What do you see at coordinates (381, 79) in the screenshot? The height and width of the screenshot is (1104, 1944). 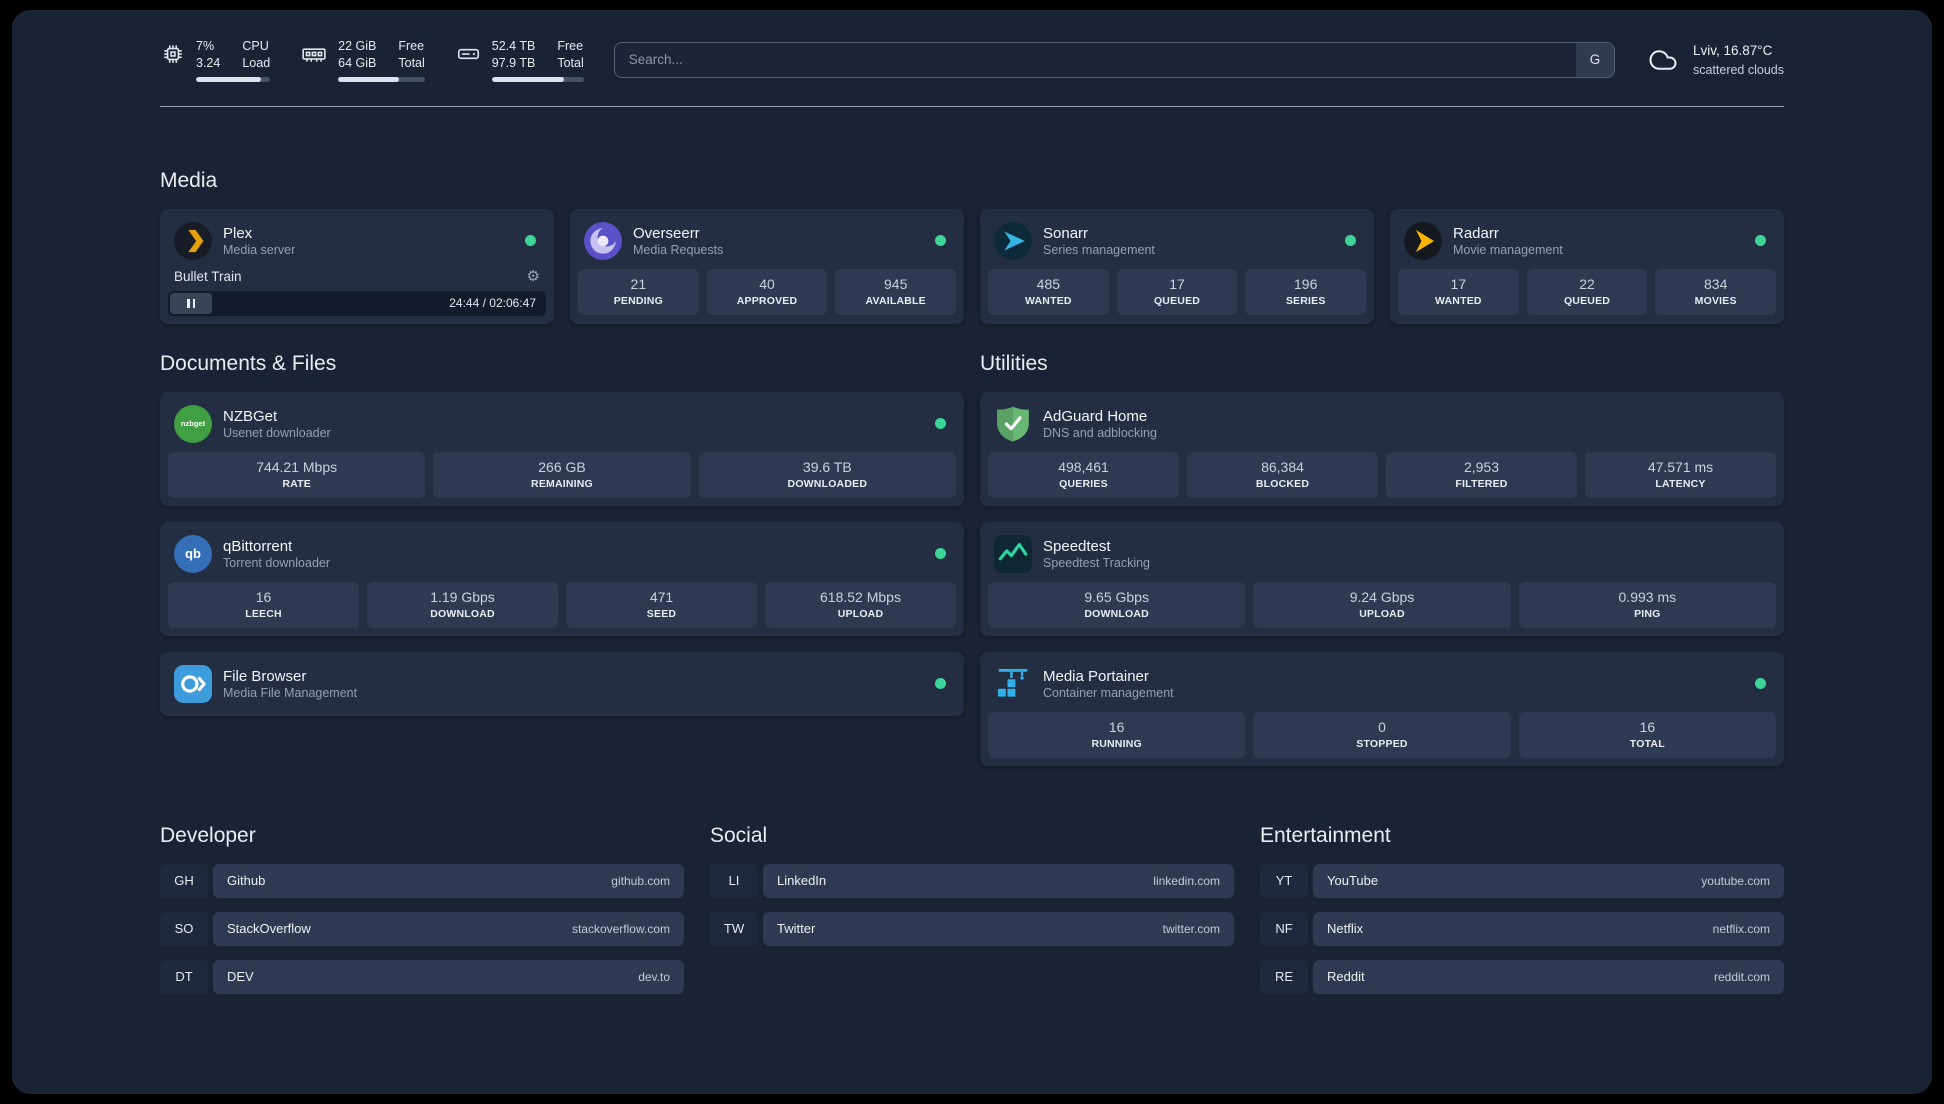 I see `memory-progress-bar` at bounding box center [381, 79].